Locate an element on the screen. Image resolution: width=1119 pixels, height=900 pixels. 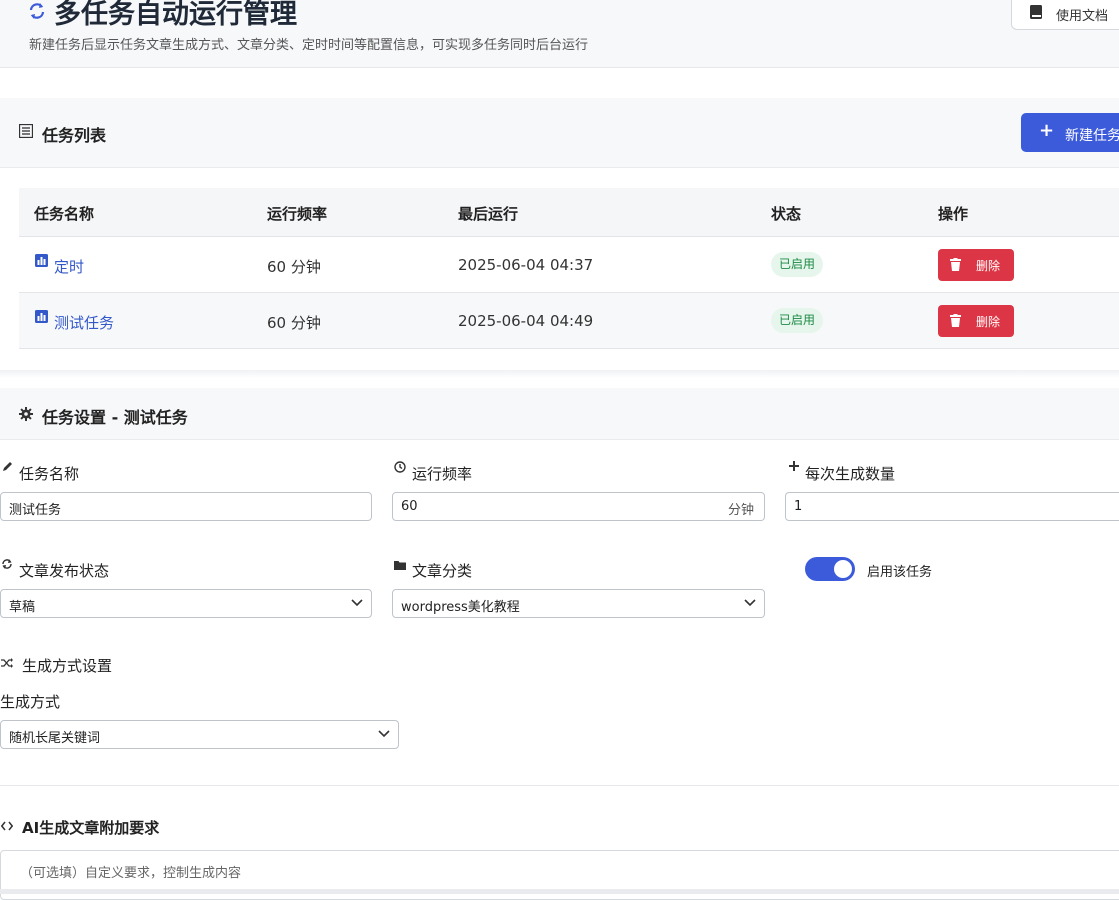
column-header: 状态 is located at coordinates (786, 214).